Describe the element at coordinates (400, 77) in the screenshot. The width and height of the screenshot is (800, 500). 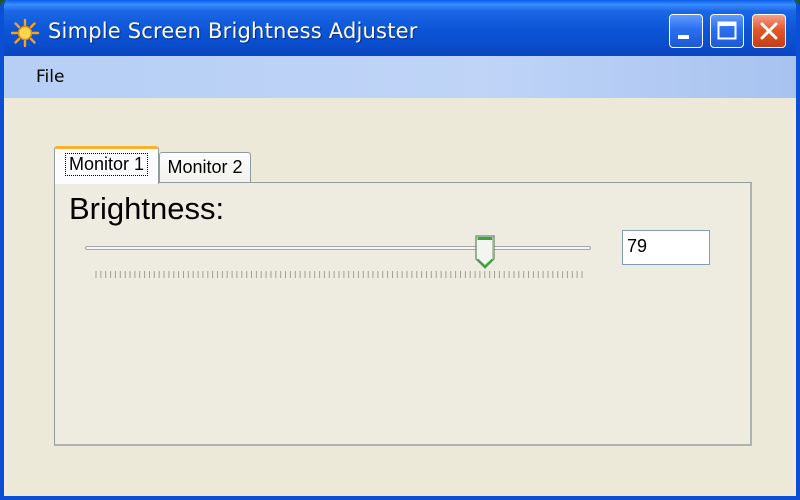
I see `menu-bar: File` at that location.